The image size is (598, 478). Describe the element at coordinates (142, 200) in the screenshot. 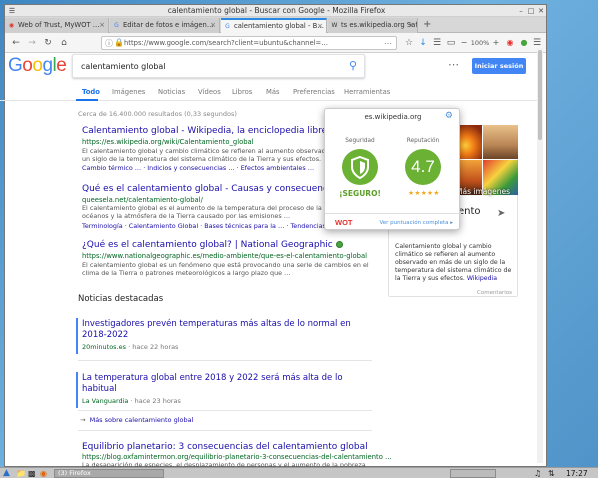

I see `result-url: queesela.net/calentamiento-global/` at that location.